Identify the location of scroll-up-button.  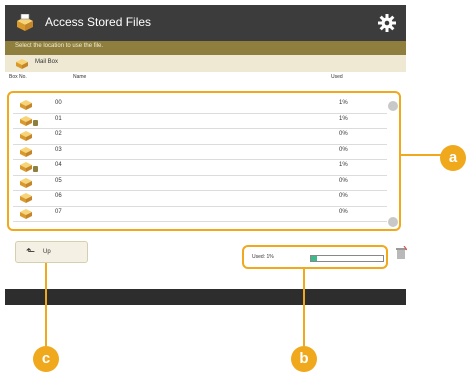
(393, 106).